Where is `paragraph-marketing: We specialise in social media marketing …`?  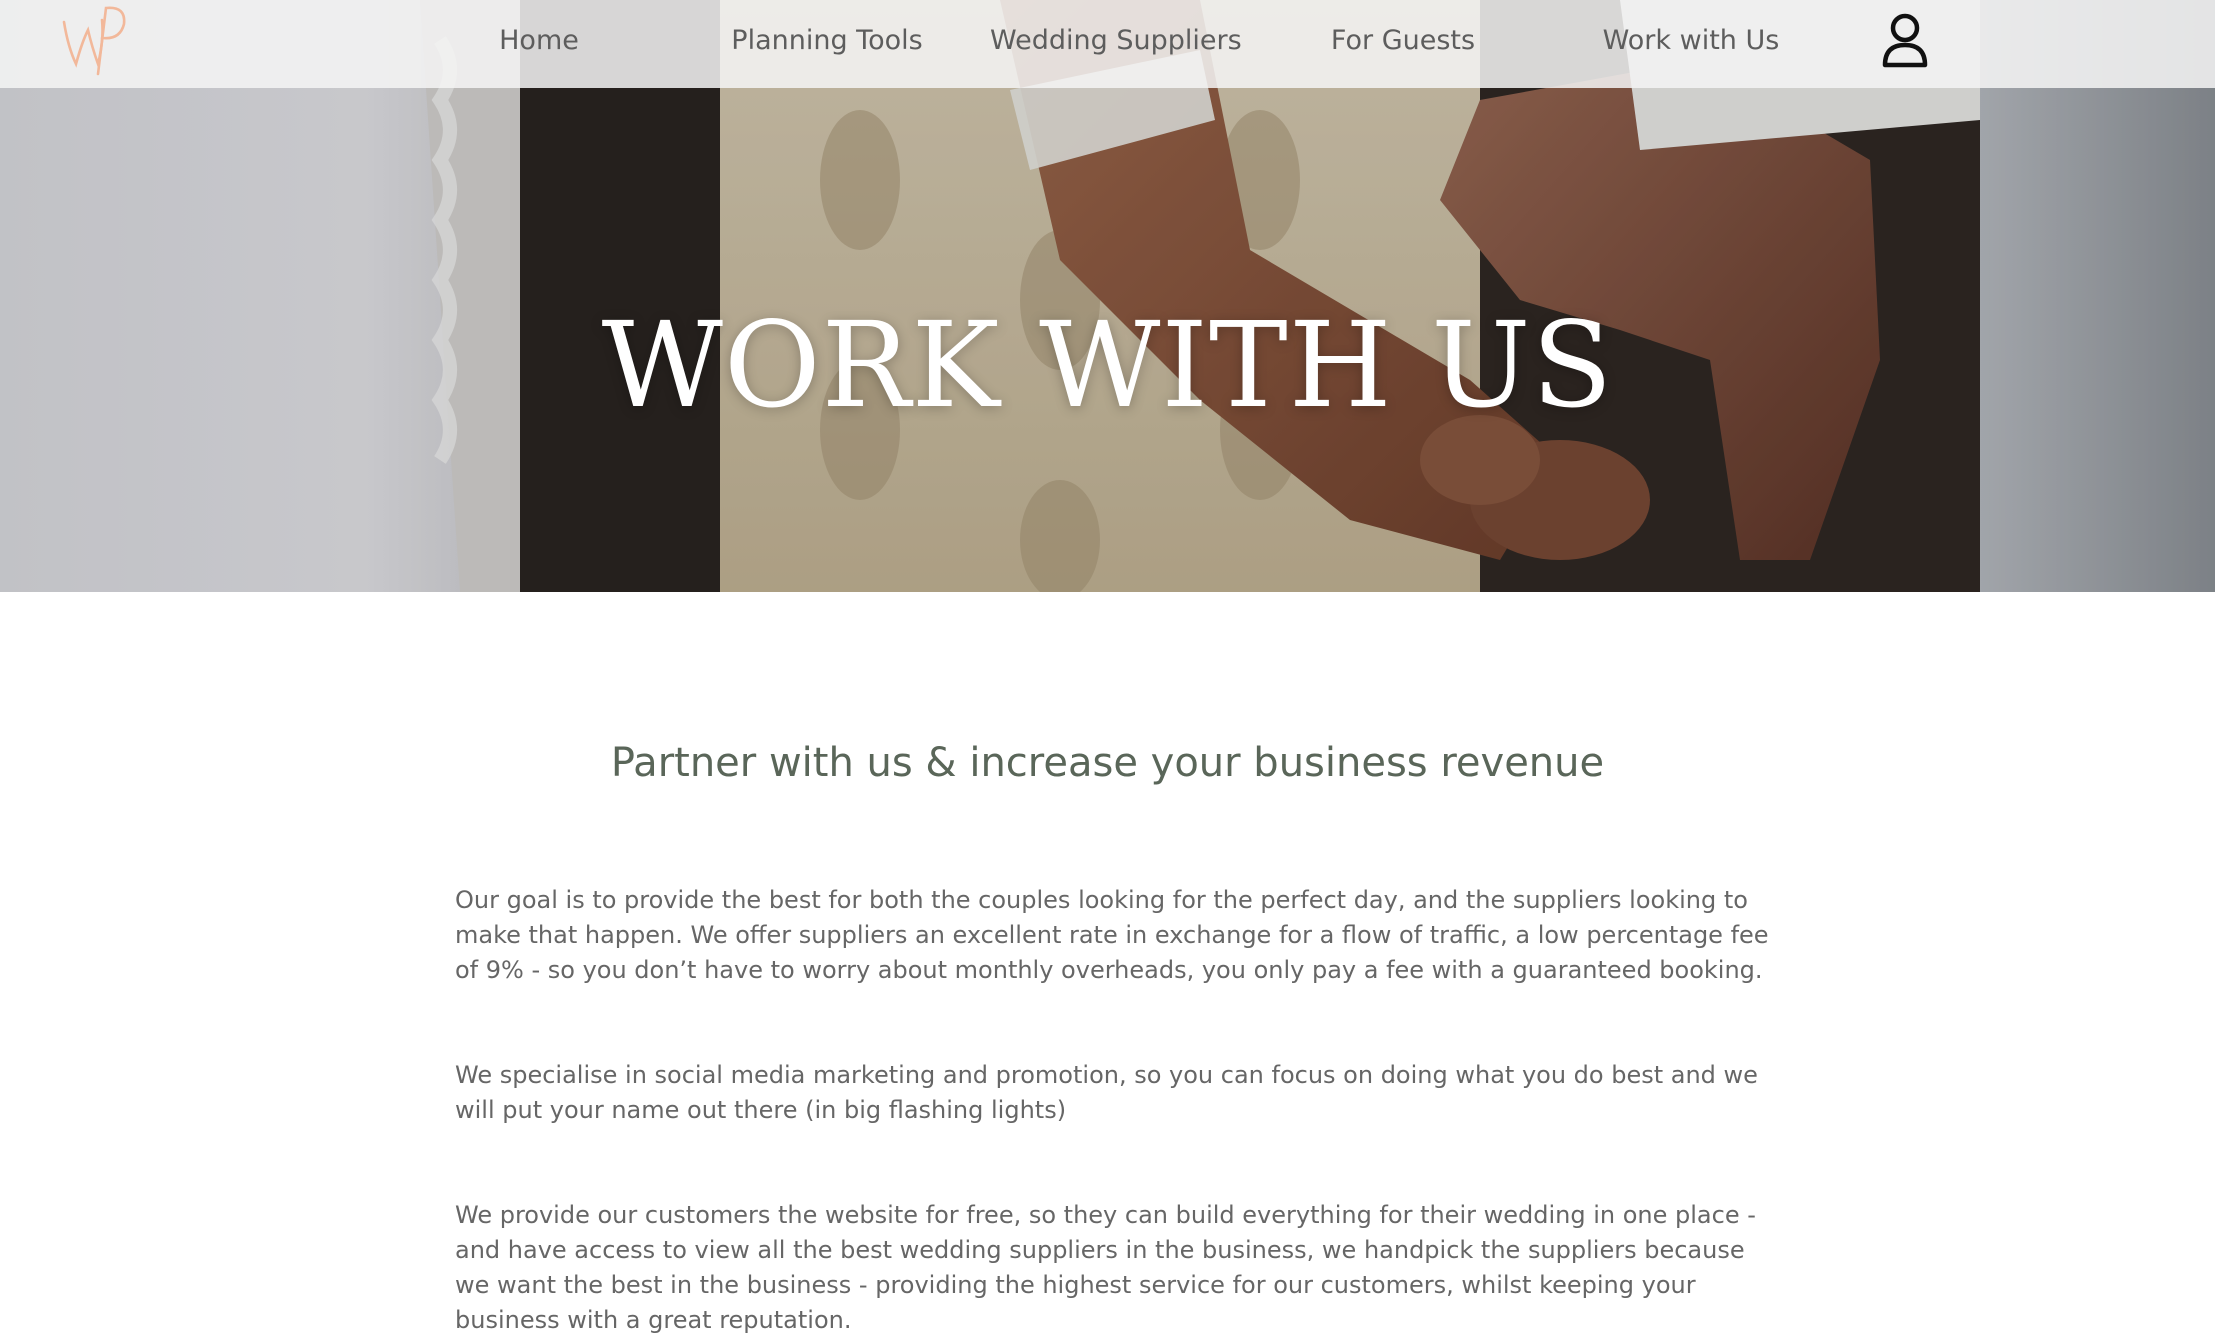
paragraph-marketing: We specialise in social media marketing … is located at coordinates (1106, 1092).